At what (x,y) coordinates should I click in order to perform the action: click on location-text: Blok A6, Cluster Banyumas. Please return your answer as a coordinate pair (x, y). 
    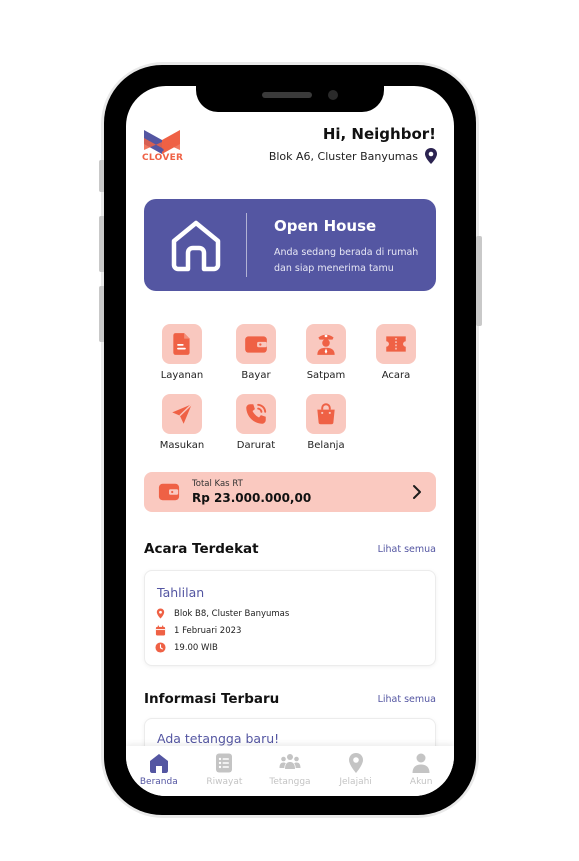
    Looking at the image, I should click on (343, 156).